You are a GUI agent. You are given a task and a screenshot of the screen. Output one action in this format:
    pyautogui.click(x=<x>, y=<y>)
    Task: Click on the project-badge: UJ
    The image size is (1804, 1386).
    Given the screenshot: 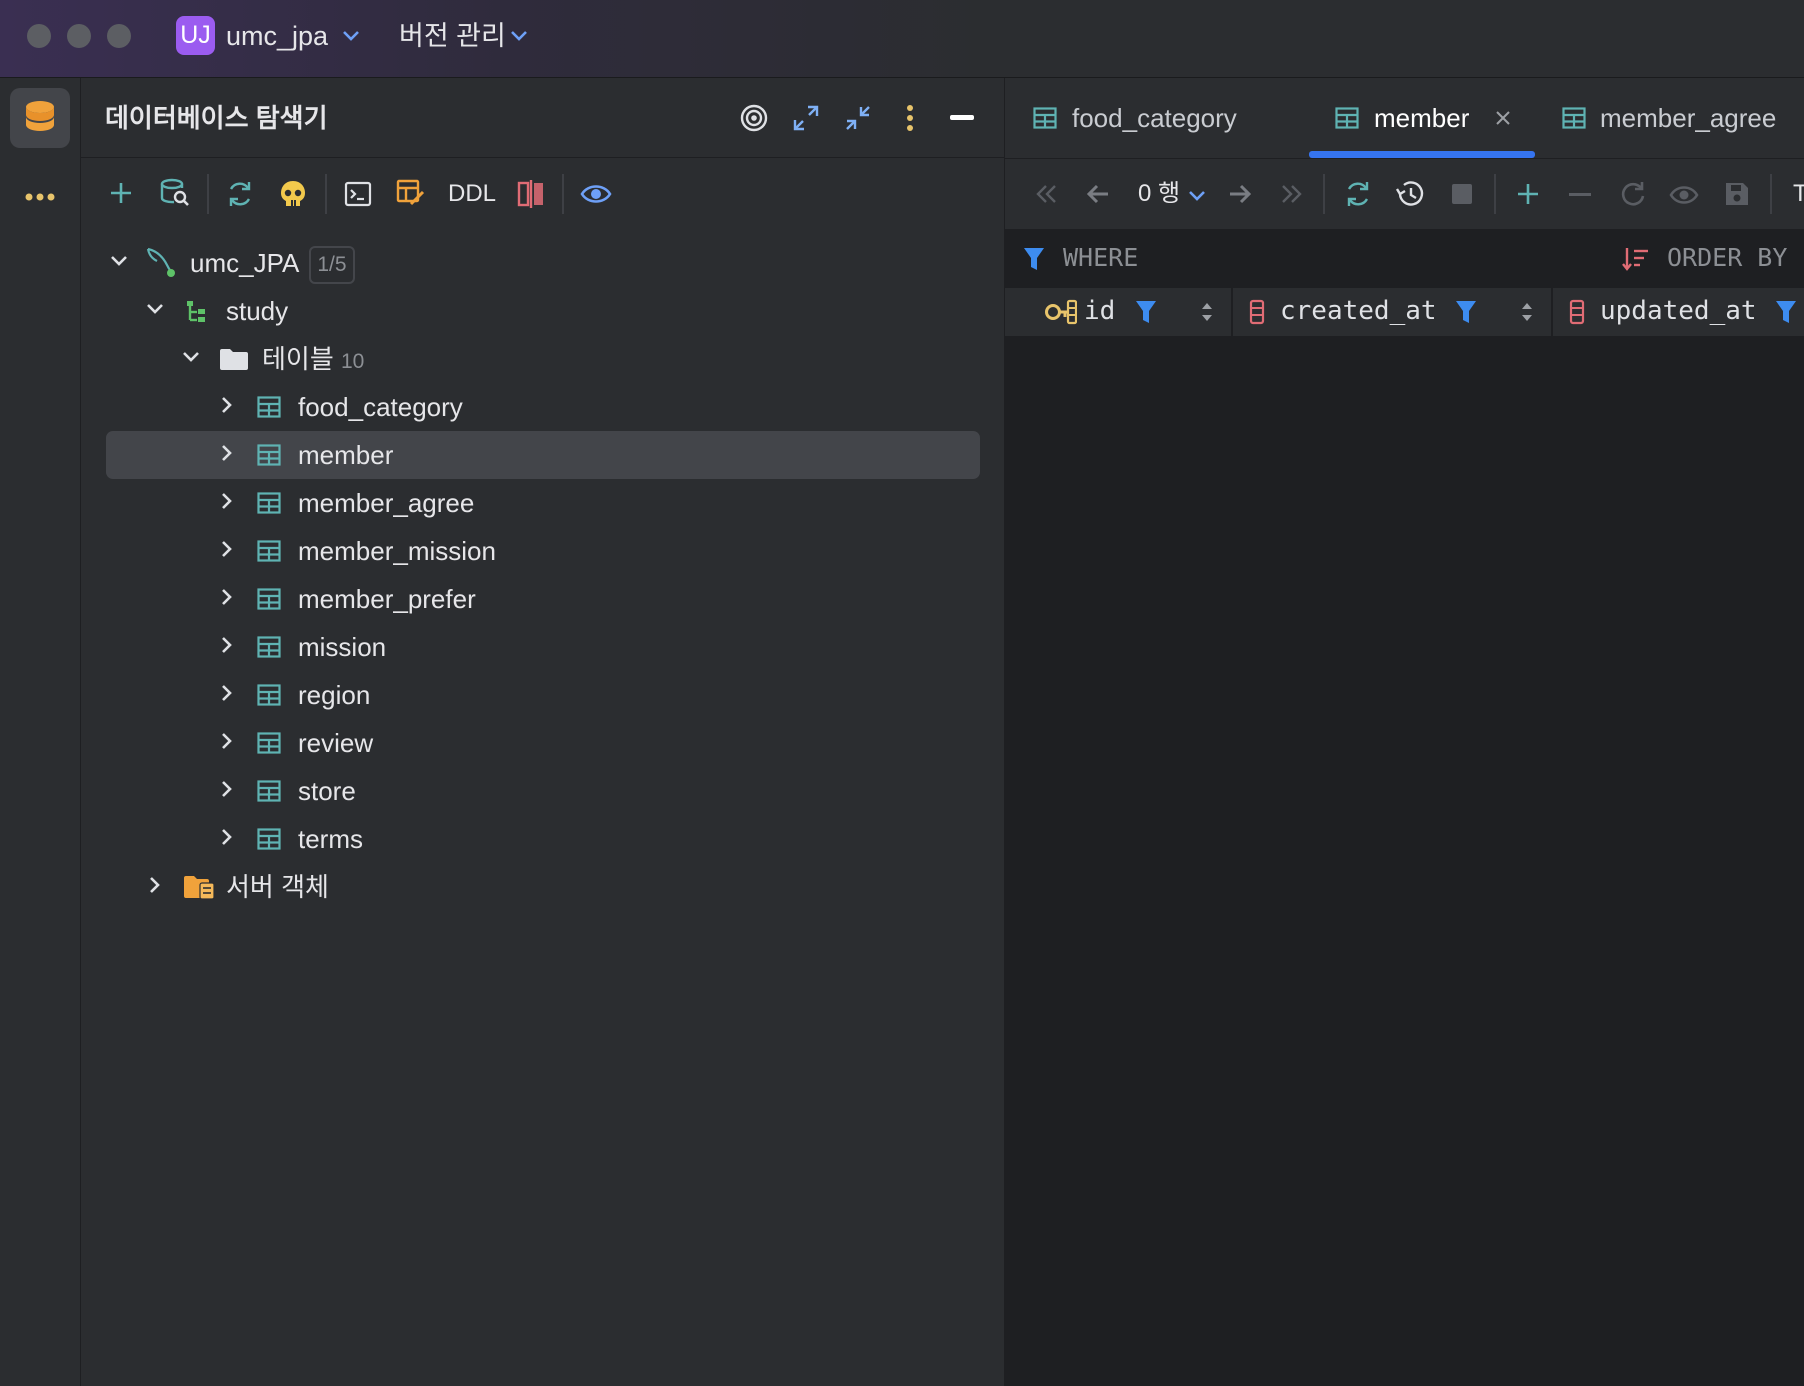 What is the action you would take?
    pyautogui.click(x=195, y=35)
    